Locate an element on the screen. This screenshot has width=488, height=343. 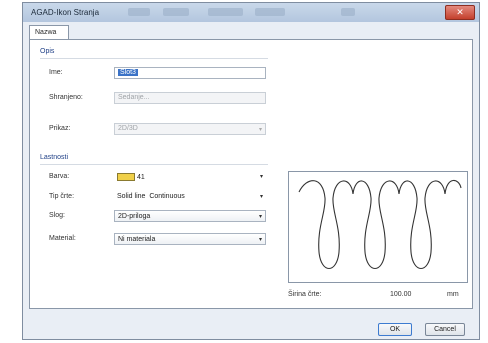
group-label-opis: Opis is located at coordinates (47, 51).